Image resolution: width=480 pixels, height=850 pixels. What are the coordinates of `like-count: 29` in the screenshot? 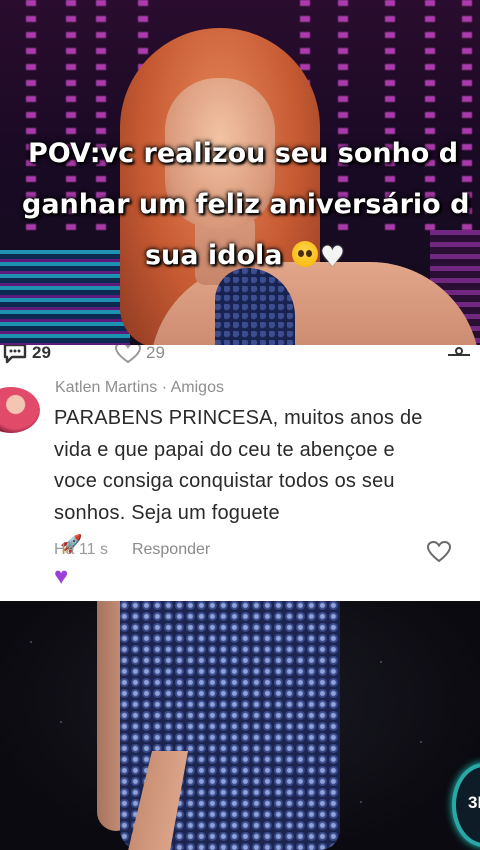 It's located at (155, 353).